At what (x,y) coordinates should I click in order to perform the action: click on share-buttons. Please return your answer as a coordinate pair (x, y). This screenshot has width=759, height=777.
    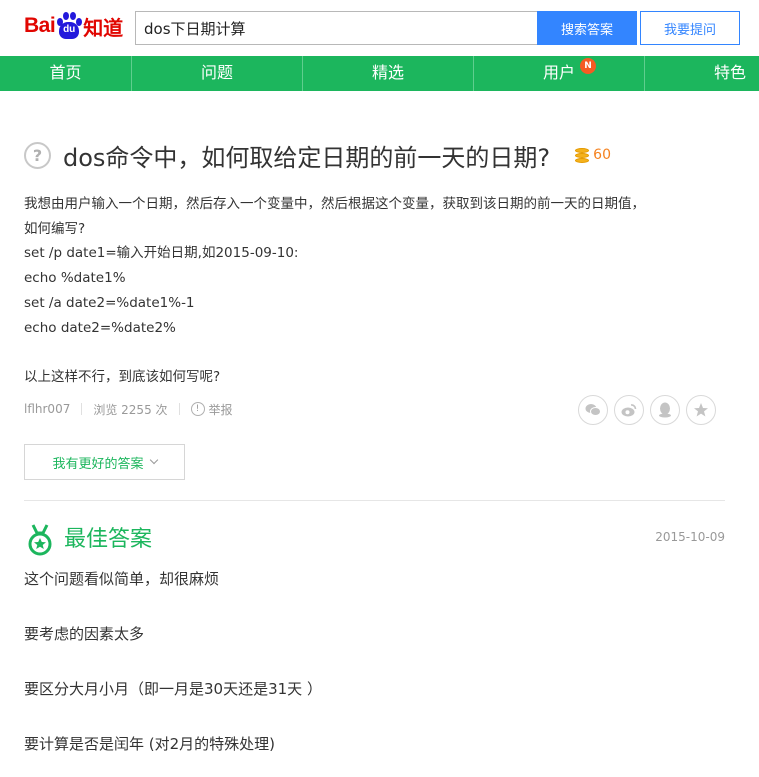
    Looking at the image, I should click on (650, 410).